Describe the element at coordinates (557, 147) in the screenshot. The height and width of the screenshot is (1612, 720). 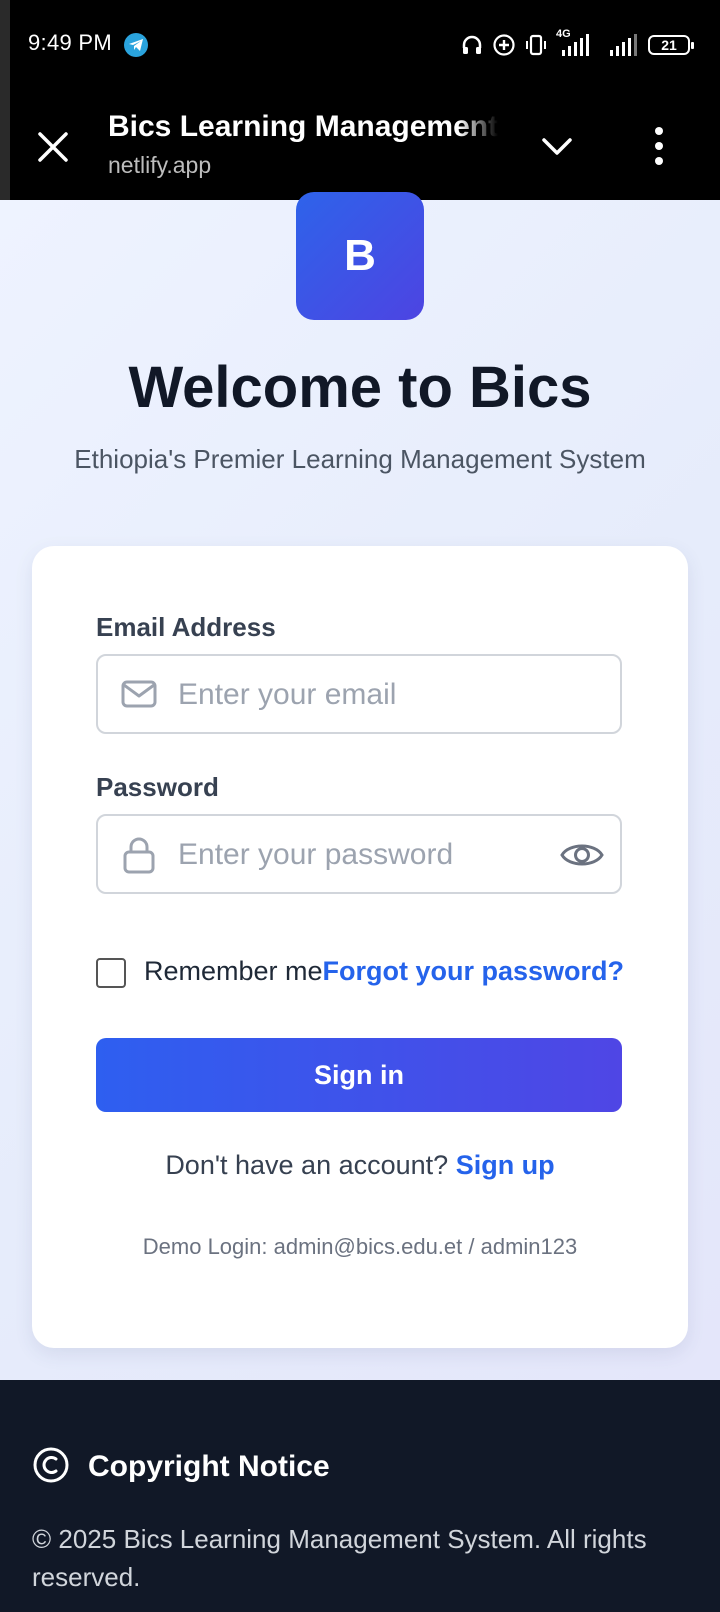
I see `chevron-down-icon` at that location.